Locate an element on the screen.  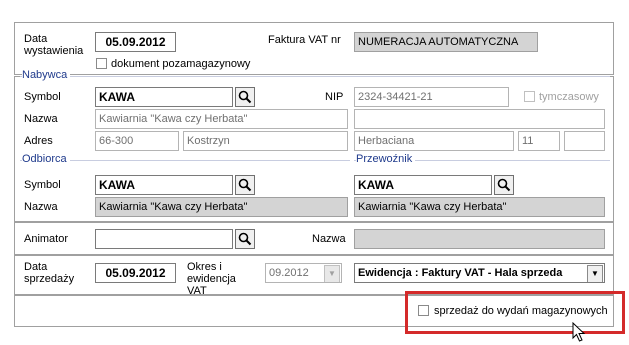
buyer-temporary-checkbox is located at coordinates (529, 96).